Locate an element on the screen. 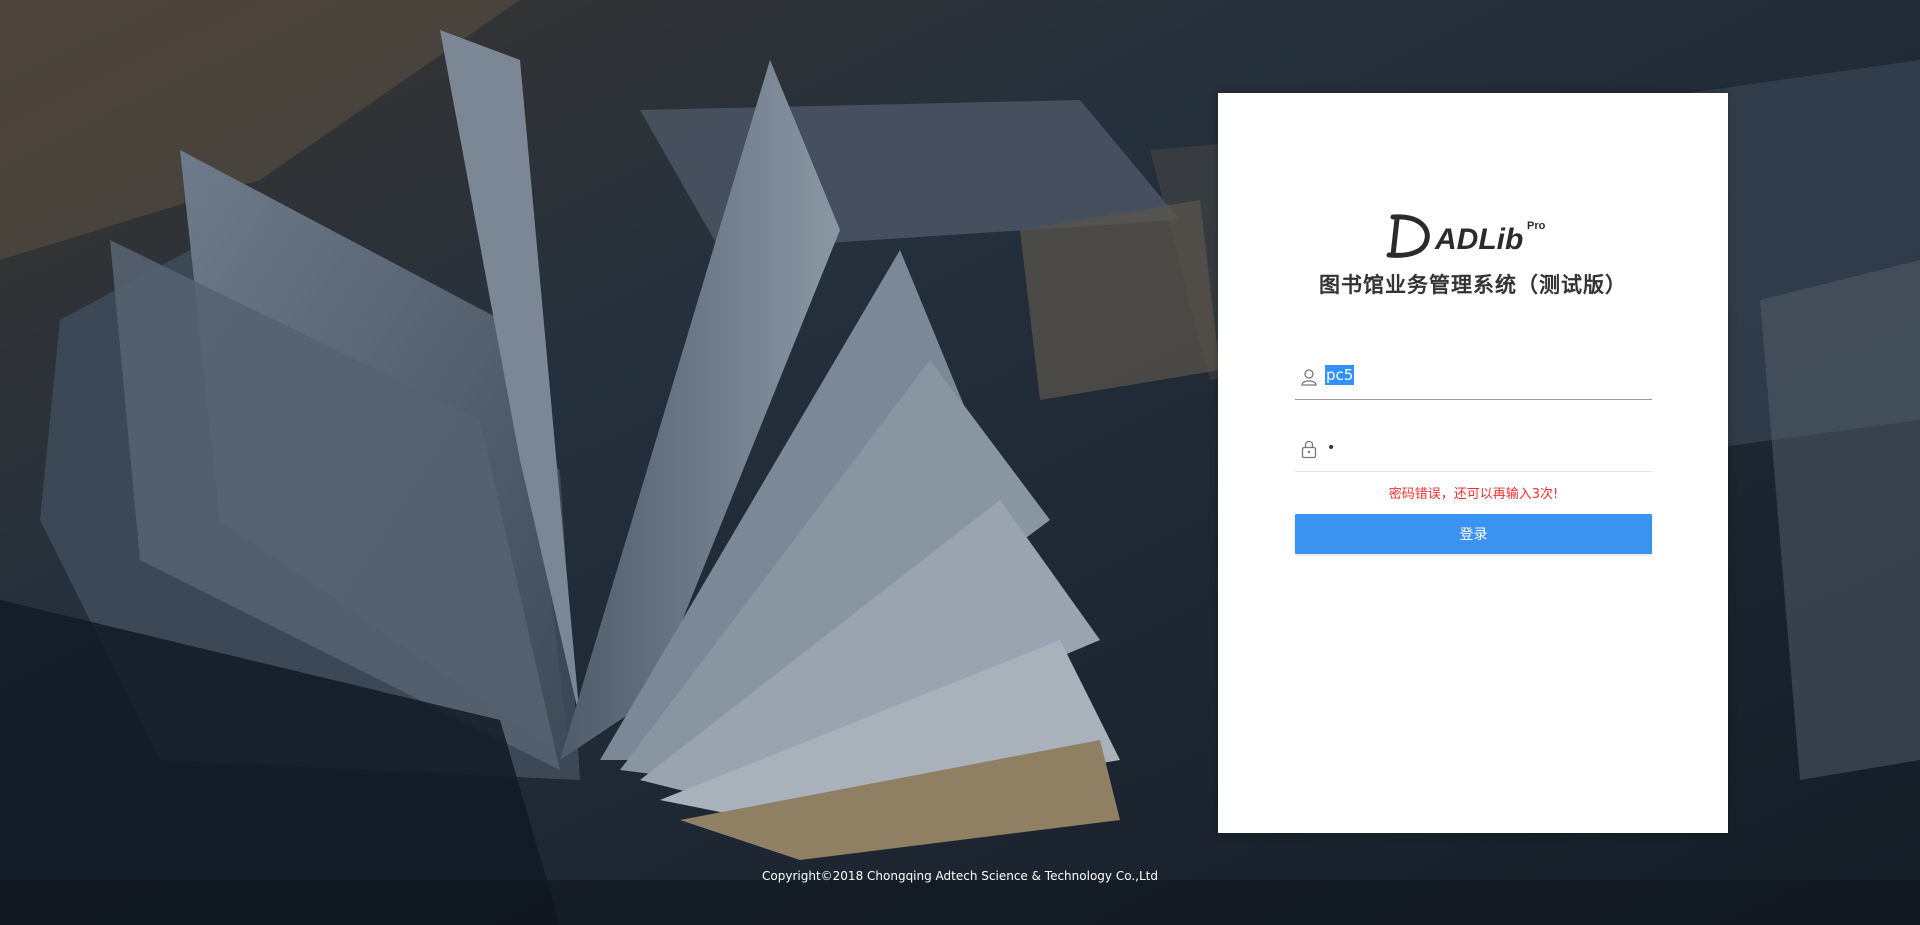 The image size is (1920, 925). password-value: • is located at coordinates (1331, 448).